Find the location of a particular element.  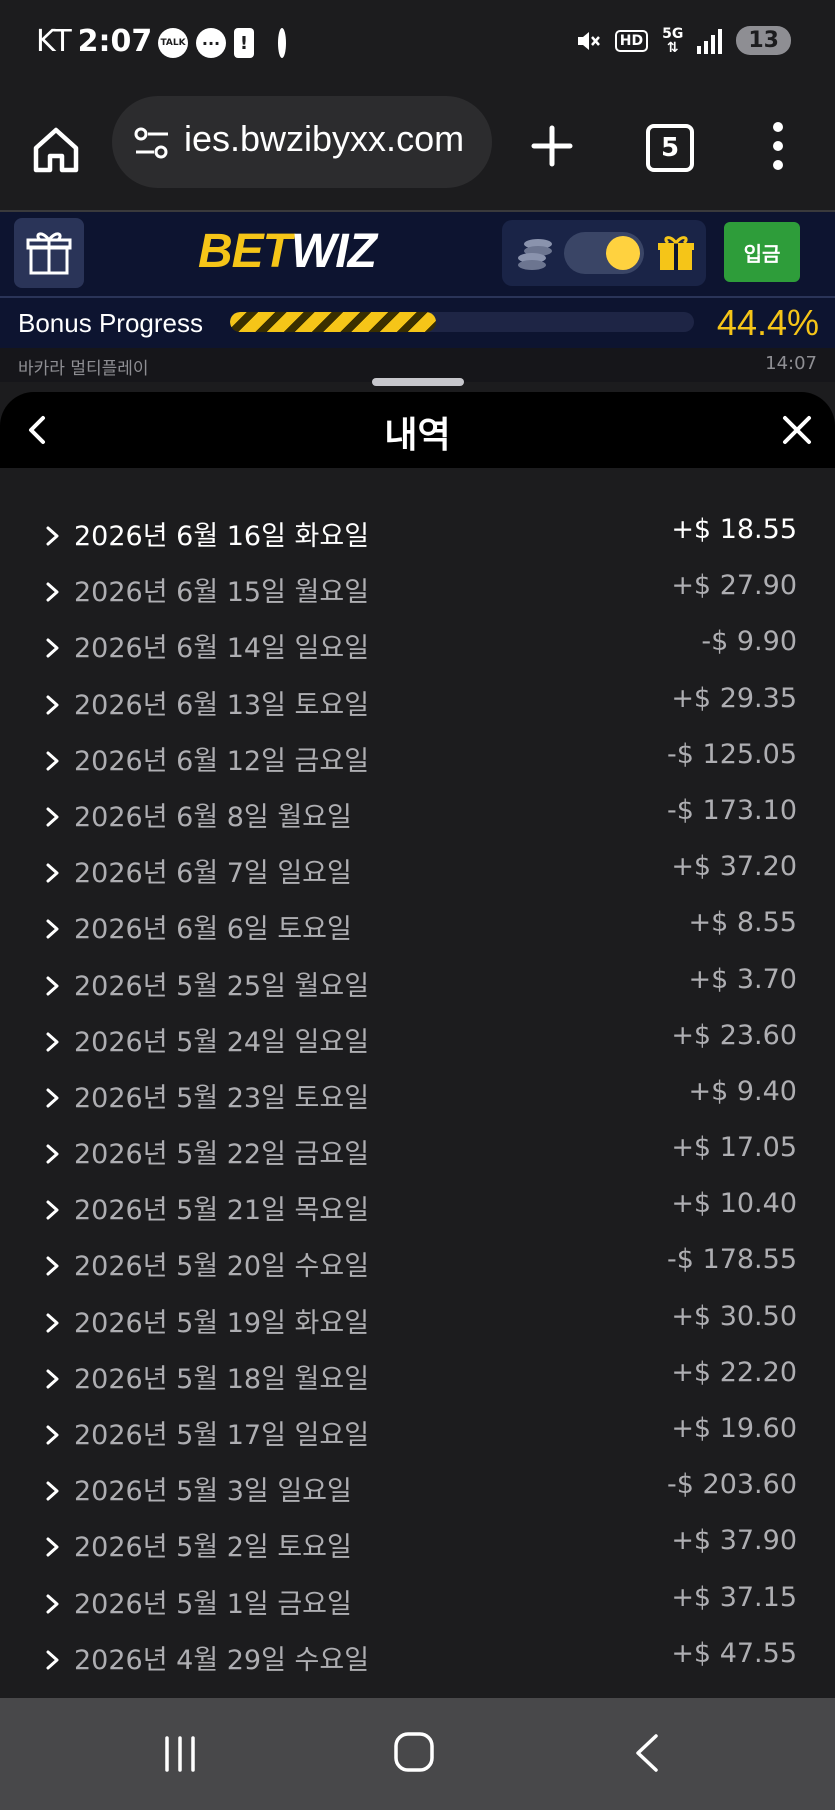

history-date: 2026년 6월 16일 화요일 is located at coordinates (222, 536).